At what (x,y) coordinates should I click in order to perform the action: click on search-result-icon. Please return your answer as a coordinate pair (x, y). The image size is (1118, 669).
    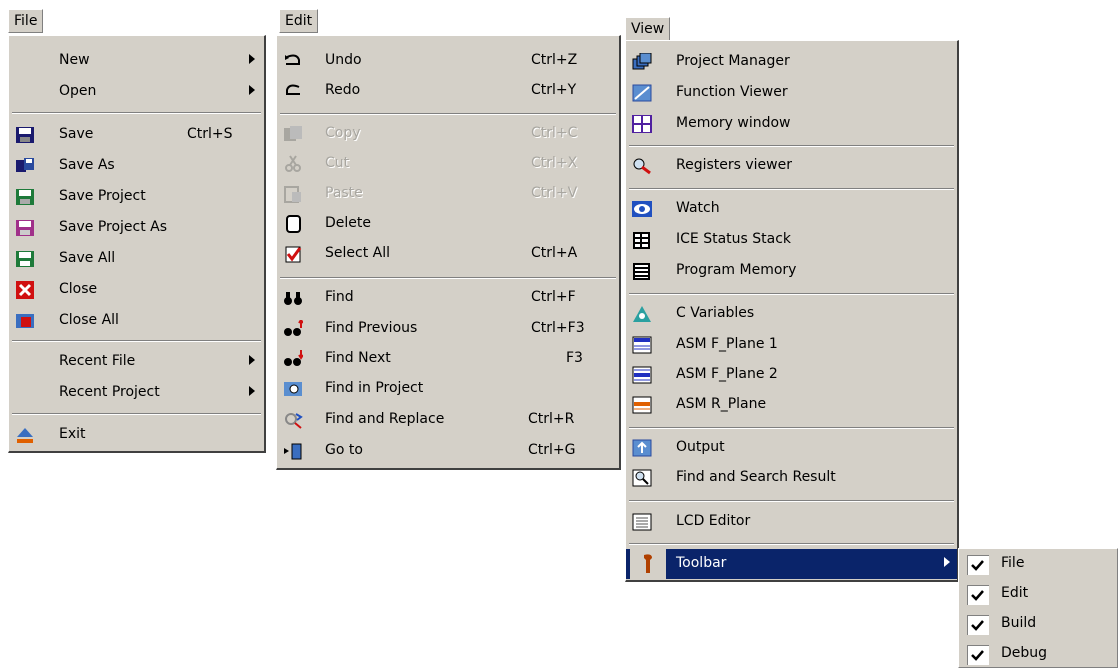
    Looking at the image, I should click on (642, 478).